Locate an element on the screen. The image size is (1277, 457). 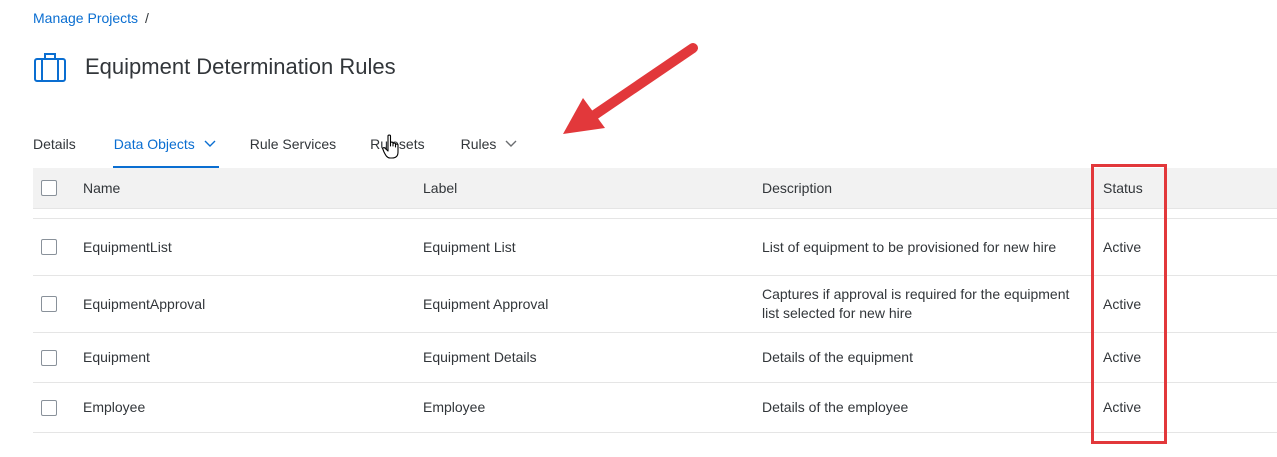
red-arrow-icon is located at coordinates (630, 88).